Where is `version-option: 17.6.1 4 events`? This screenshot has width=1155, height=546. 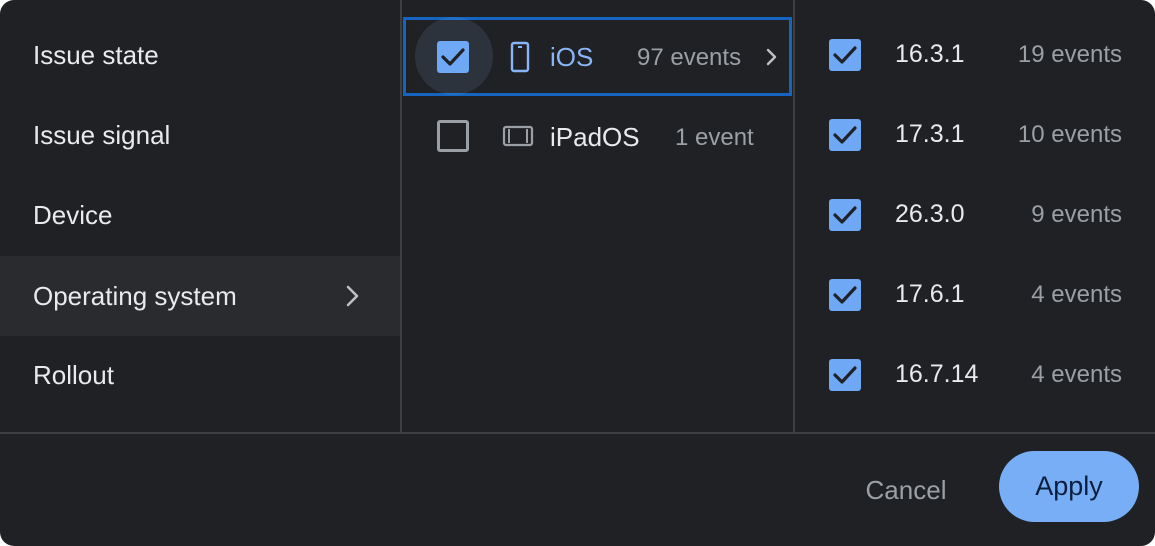
version-option: 17.6.1 4 events is located at coordinates (975, 296).